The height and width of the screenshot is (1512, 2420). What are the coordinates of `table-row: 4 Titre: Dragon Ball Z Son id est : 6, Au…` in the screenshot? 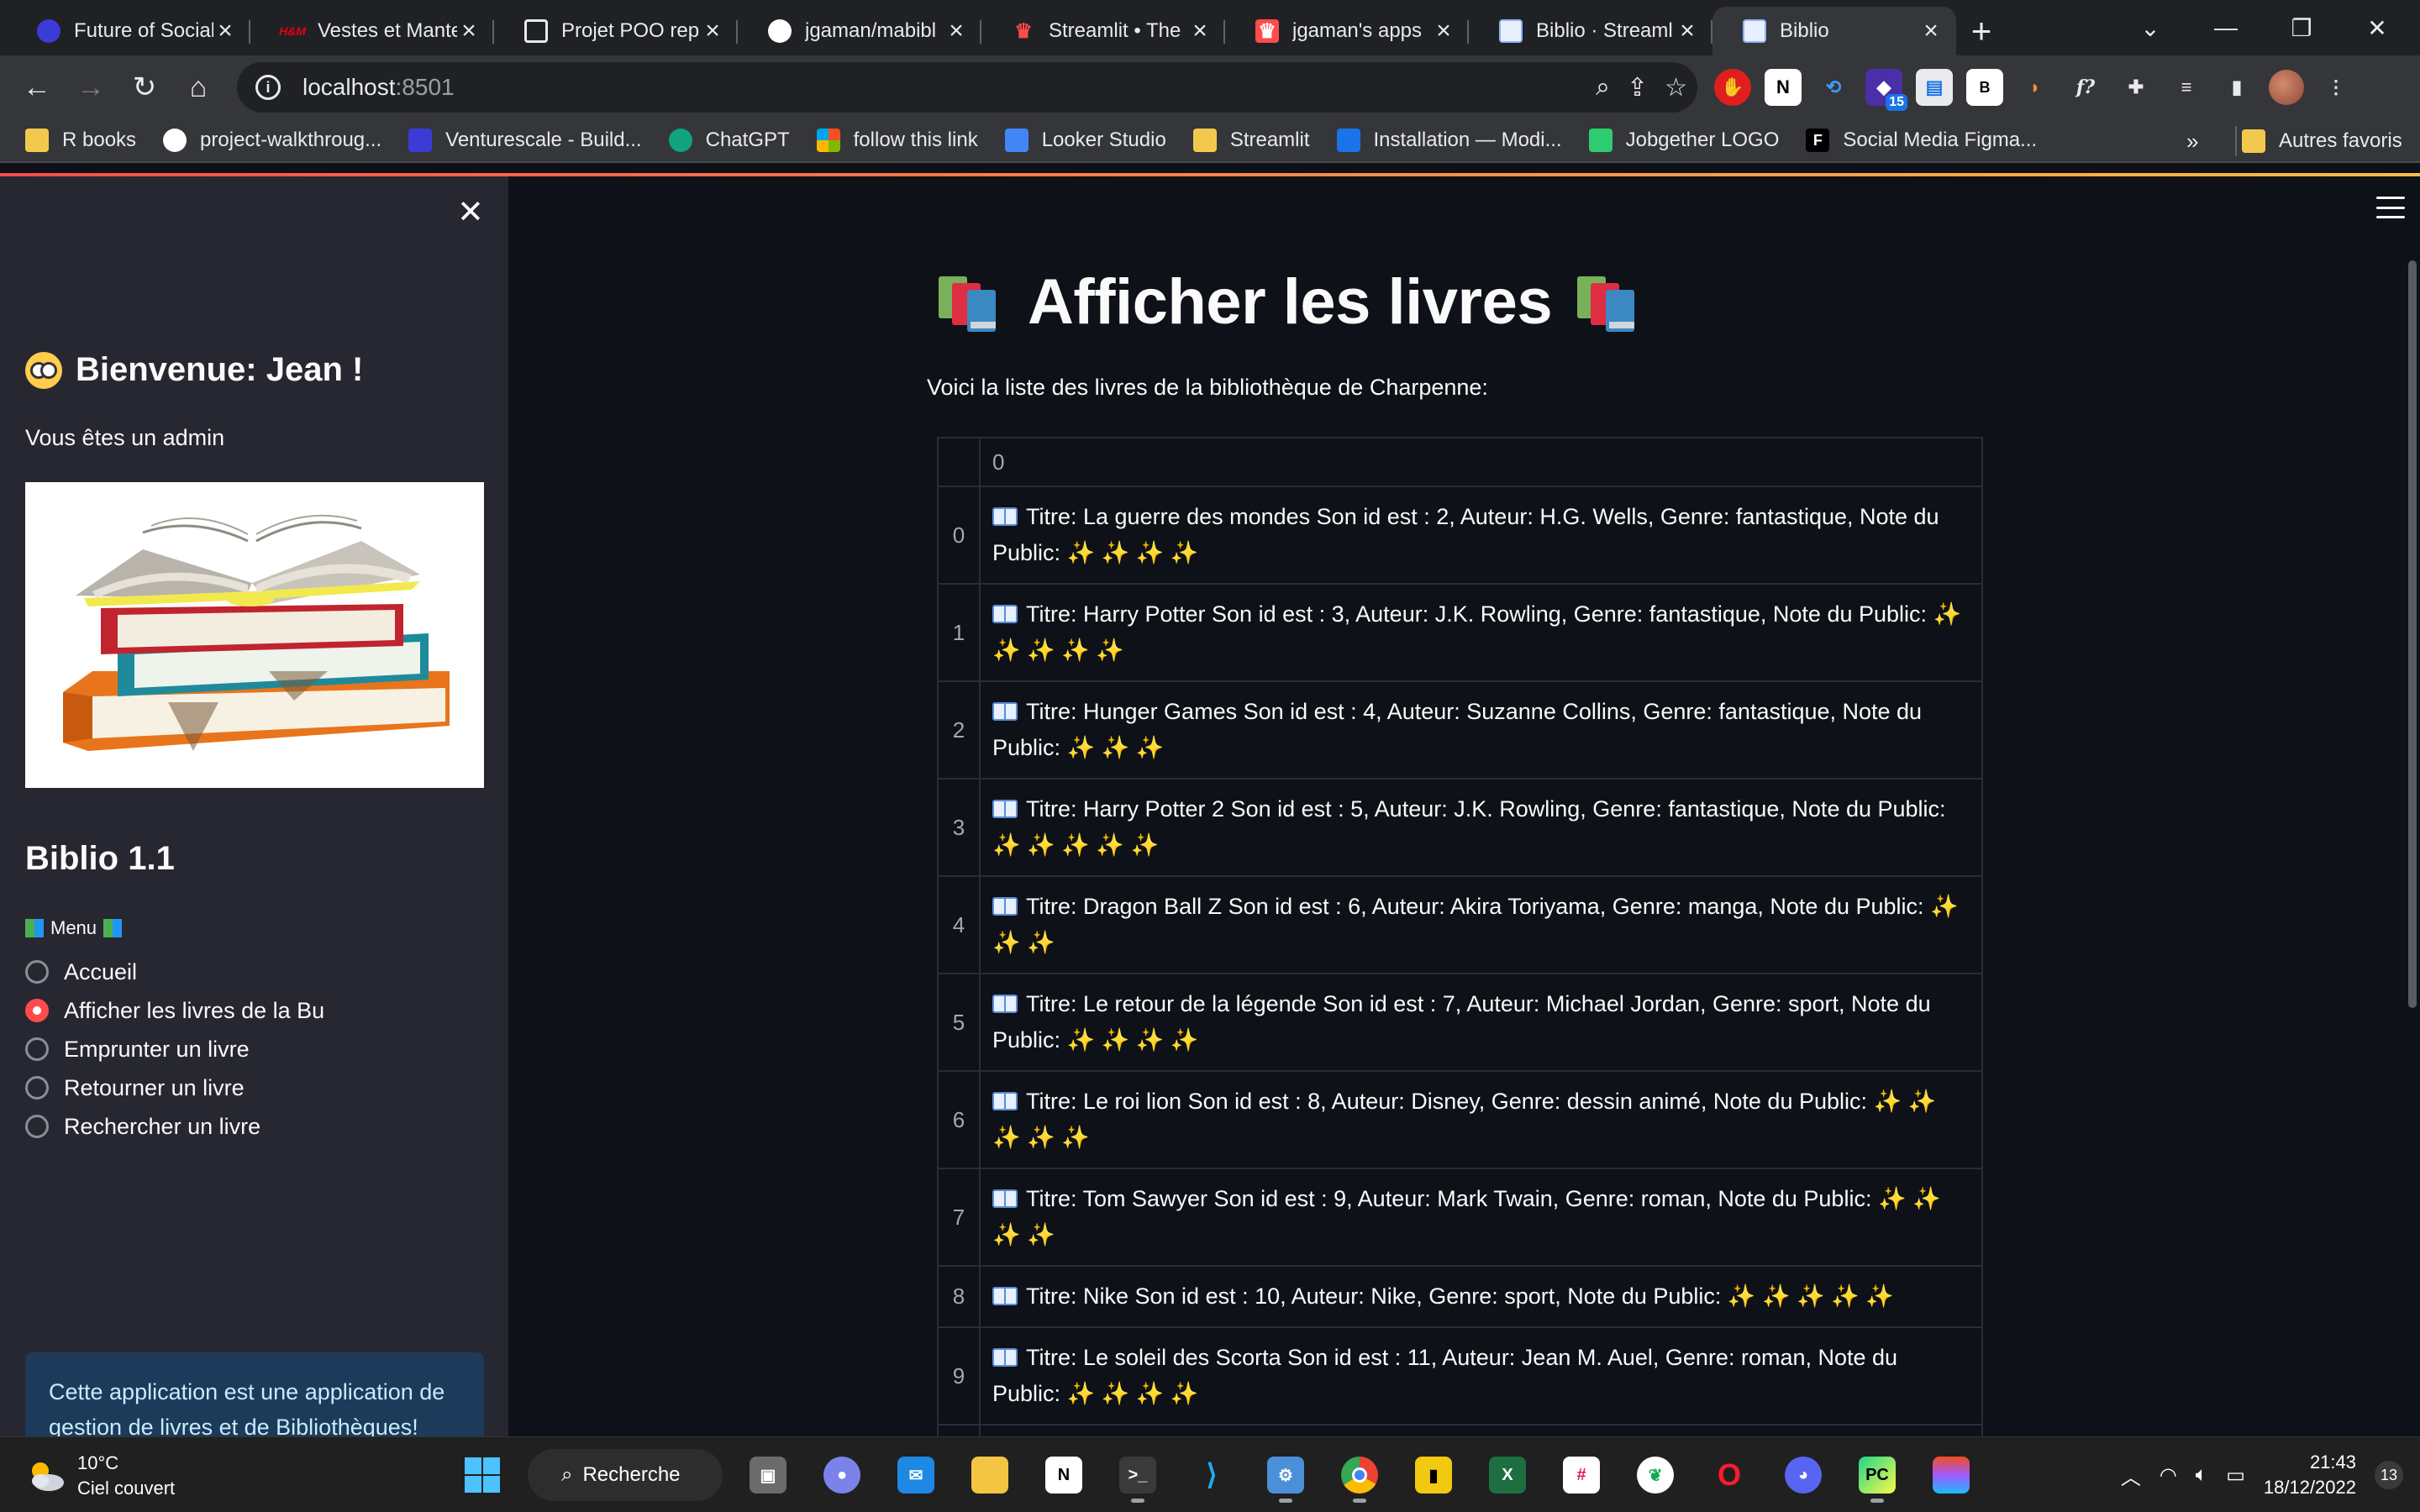 It's located at (1460, 925).